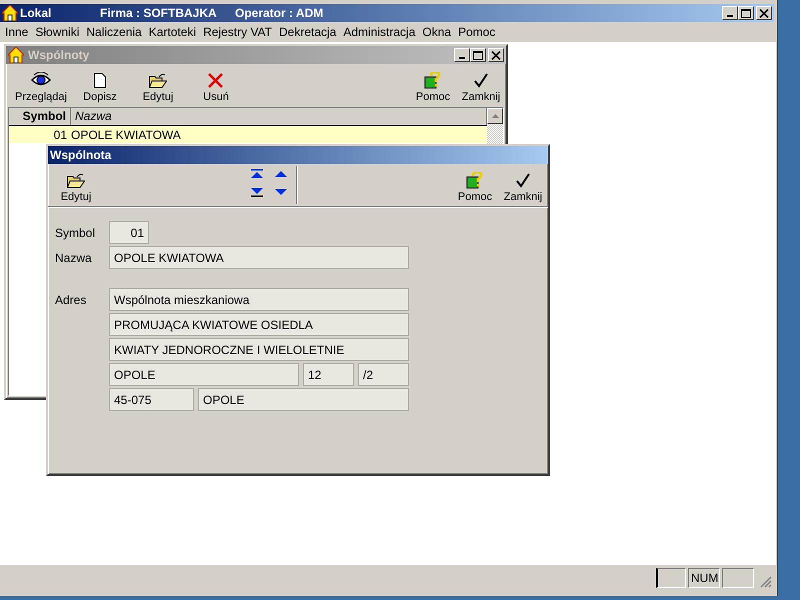 Image resolution: width=800 pixels, height=600 pixels. What do you see at coordinates (60, 135) in the screenshot?
I see `table-cell-text: 01` at bounding box center [60, 135].